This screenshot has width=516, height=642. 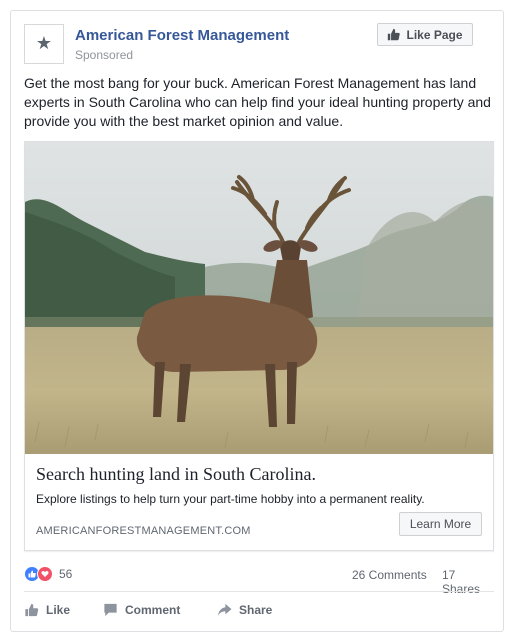 What do you see at coordinates (66, 574) in the screenshot?
I see `reaction-count: 56` at bounding box center [66, 574].